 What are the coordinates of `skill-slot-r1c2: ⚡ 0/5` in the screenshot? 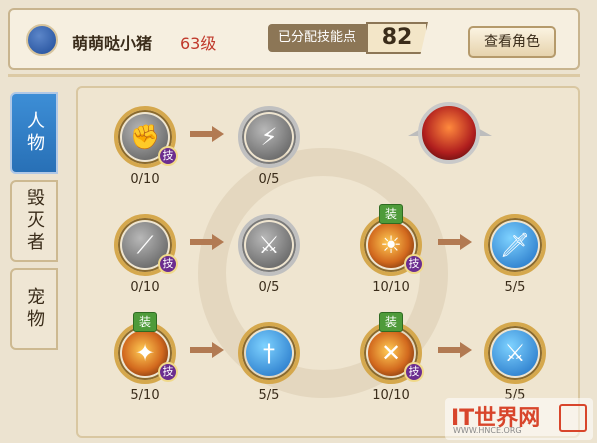 It's located at (269, 146).